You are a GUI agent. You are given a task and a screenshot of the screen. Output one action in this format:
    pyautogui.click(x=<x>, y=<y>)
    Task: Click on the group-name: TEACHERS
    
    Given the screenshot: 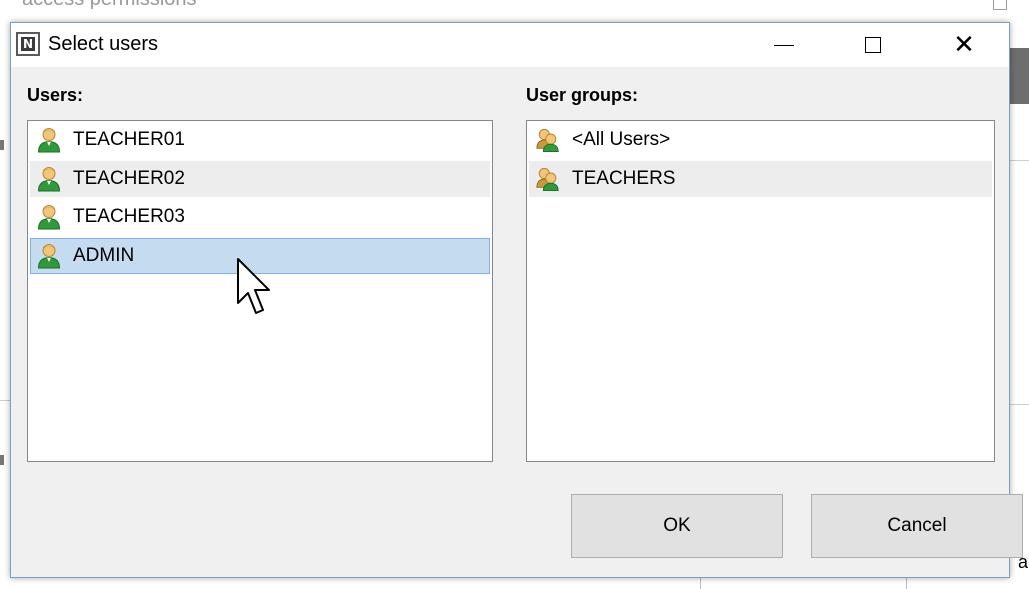 What is the action you would take?
    pyautogui.click(x=624, y=178)
    